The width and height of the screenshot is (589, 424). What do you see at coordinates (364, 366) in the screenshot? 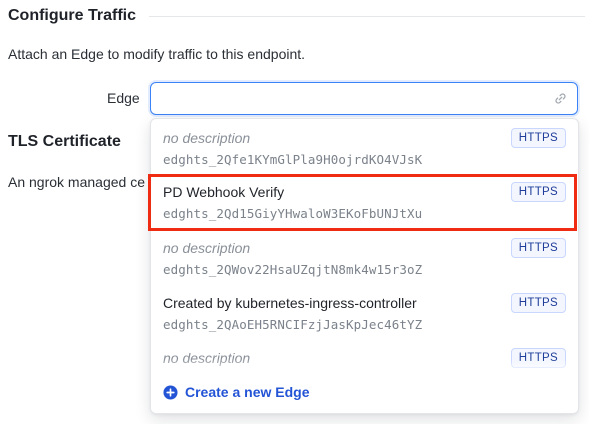
I see `scroll-fade` at bounding box center [364, 366].